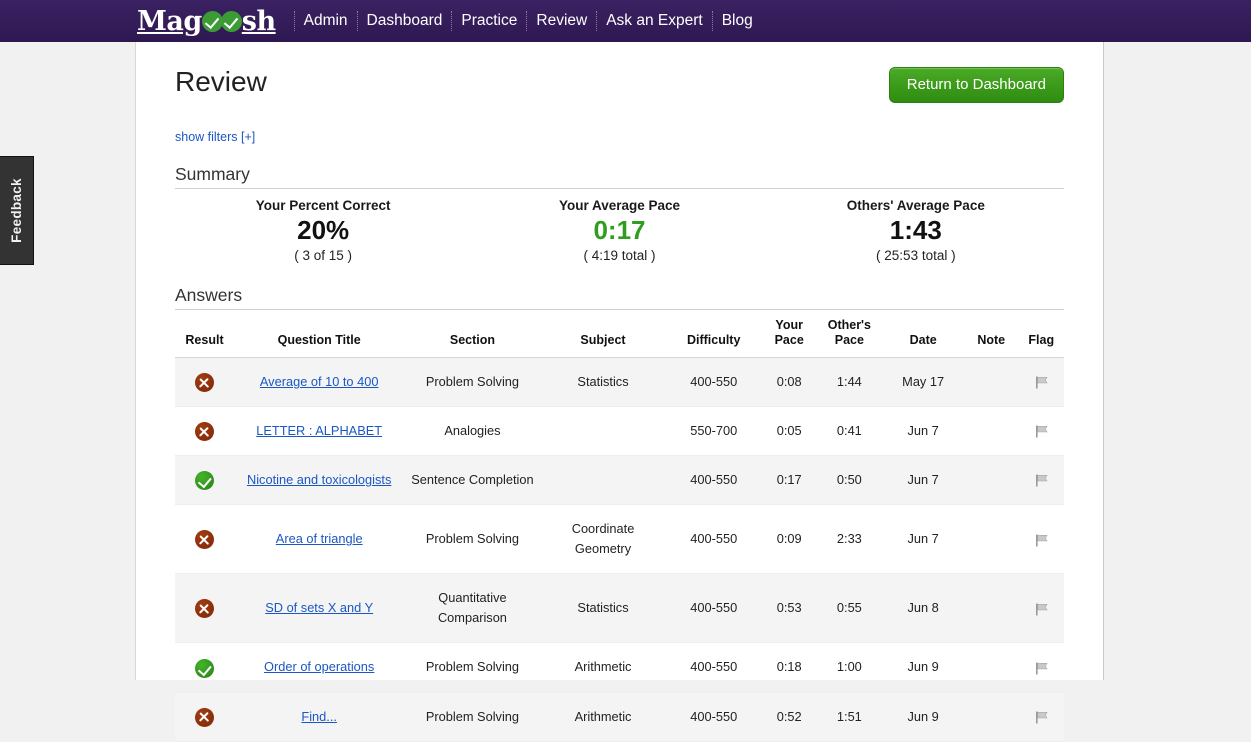 This screenshot has width=1251, height=742. I want to click on question-title-link: Nicotine and toxicologists, so click(319, 479).